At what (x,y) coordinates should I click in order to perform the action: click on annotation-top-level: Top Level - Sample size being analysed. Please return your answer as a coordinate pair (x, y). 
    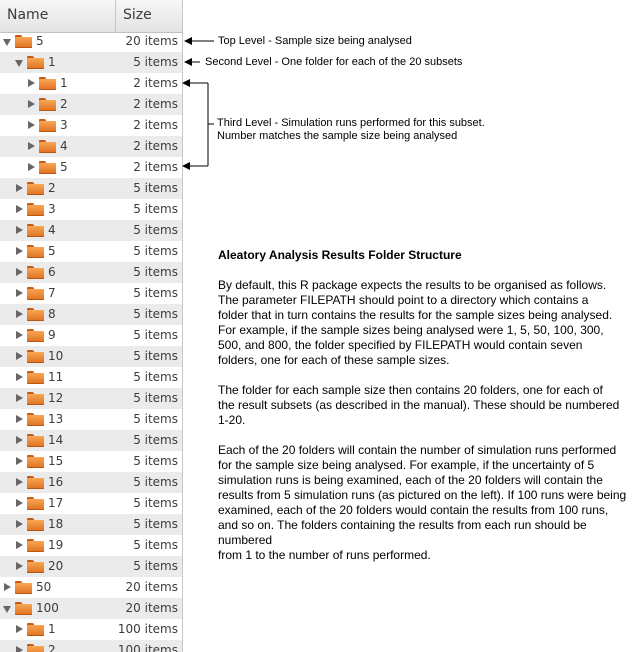
    Looking at the image, I should click on (315, 41).